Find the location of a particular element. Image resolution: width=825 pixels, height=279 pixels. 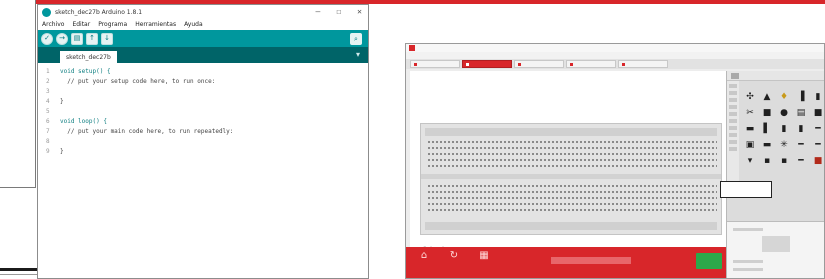

code-line: 5 is located at coordinates (203, 111).